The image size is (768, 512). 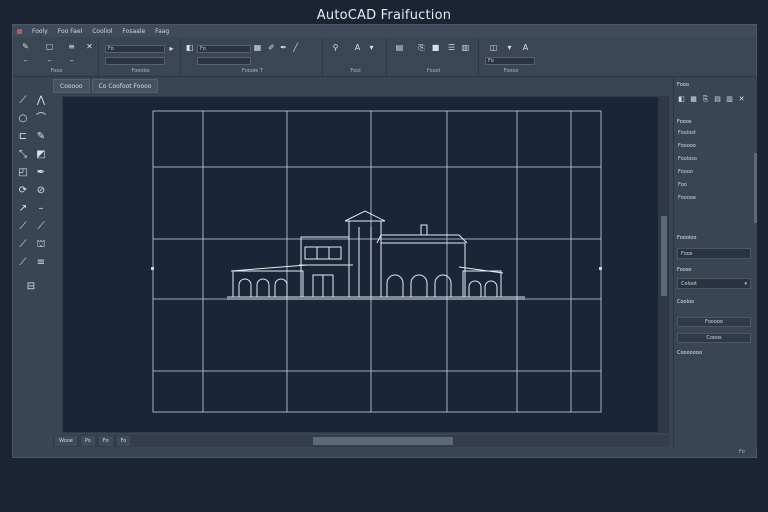 I want to click on table-icon: ▤, so click(x=399, y=47).